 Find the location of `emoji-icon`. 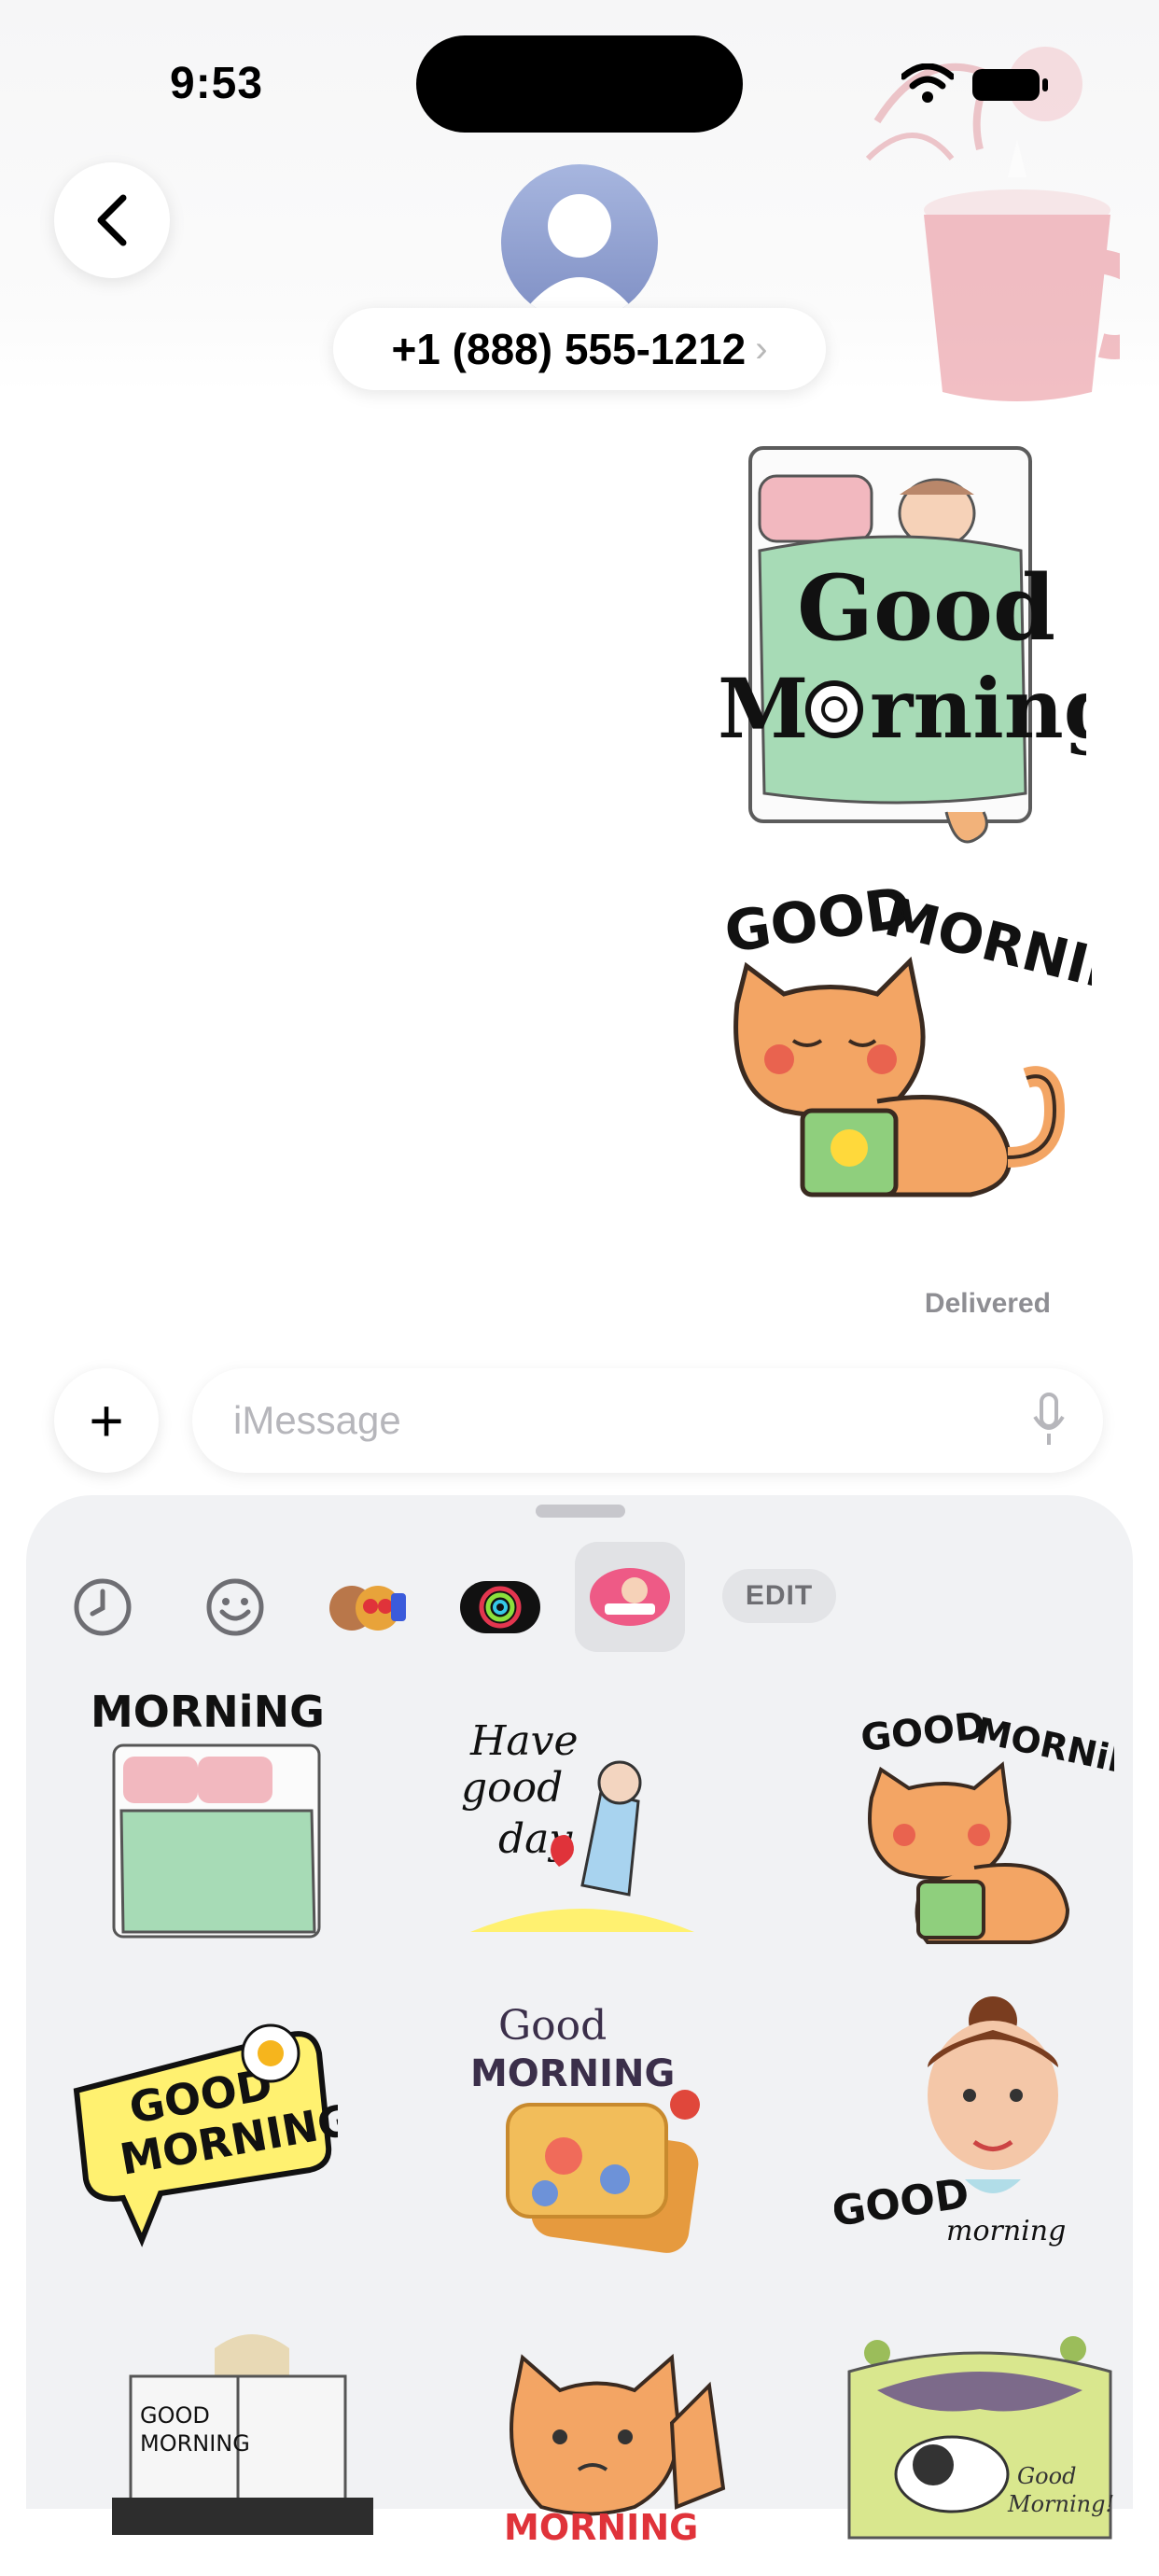

emoji-icon is located at coordinates (235, 1607).